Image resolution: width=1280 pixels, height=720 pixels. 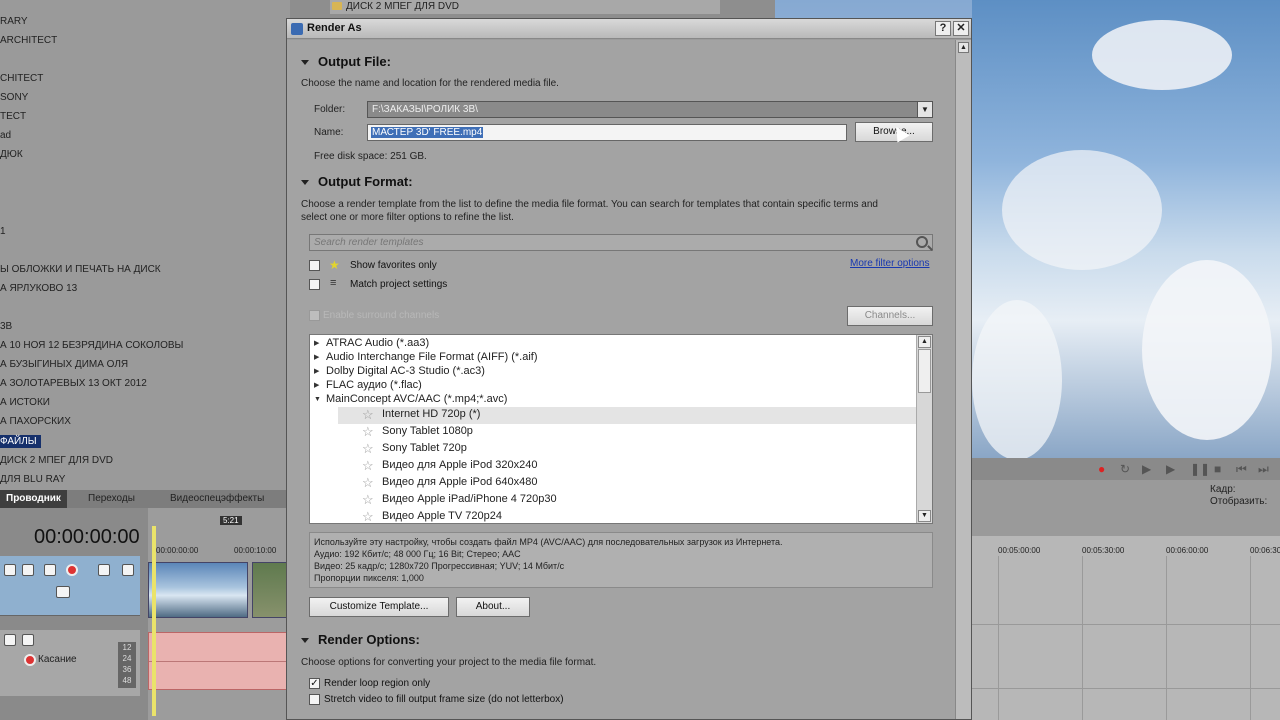 I want to click on top-folder-path: ДИСК 2 МПЕГ ДЛЯ DVD, so click(x=525, y=7).